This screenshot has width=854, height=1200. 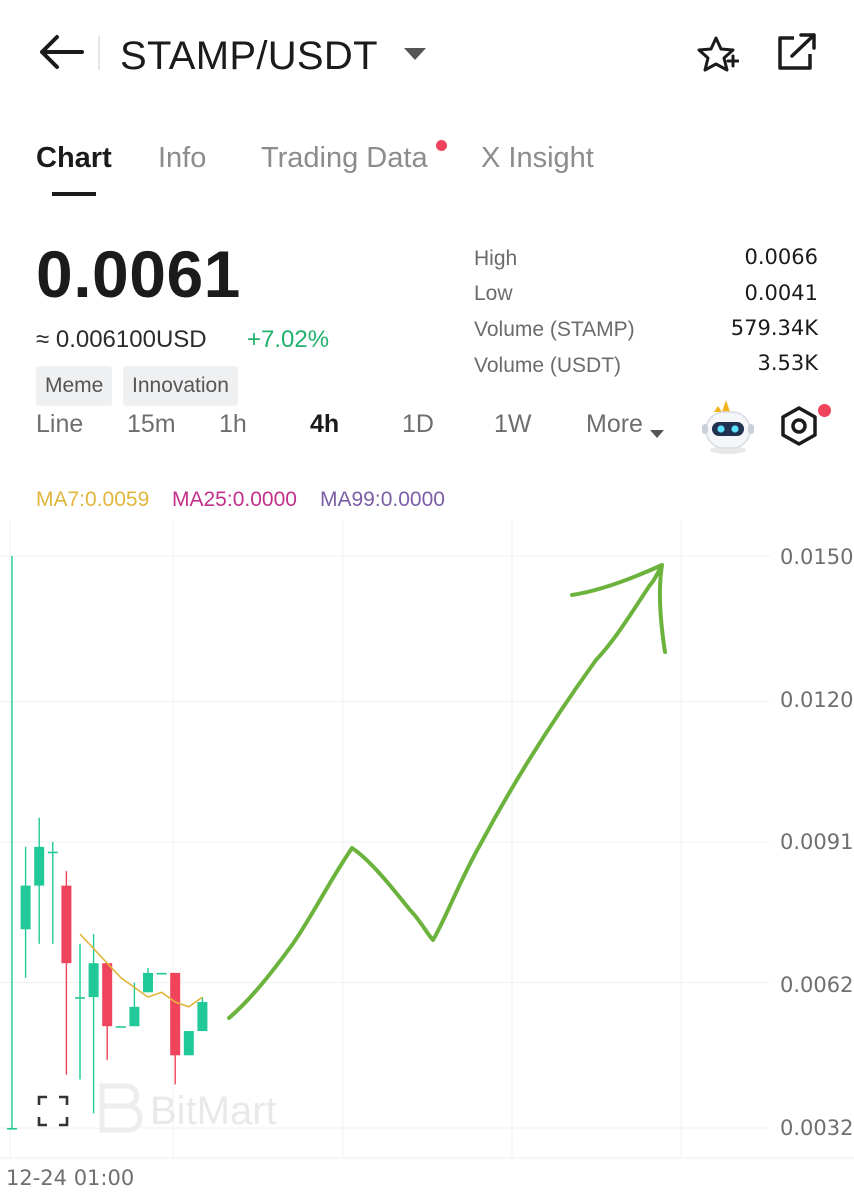 What do you see at coordinates (74, 158) in the screenshot?
I see `tab-chart: Chart` at bounding box center [74, 158].